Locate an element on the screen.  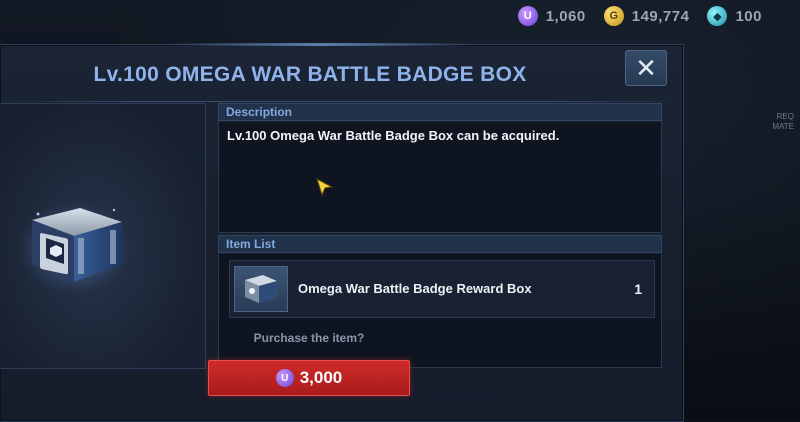
item-list: Omega War Battle Badge Reward Box 1 is located at coordinates (440, 311).